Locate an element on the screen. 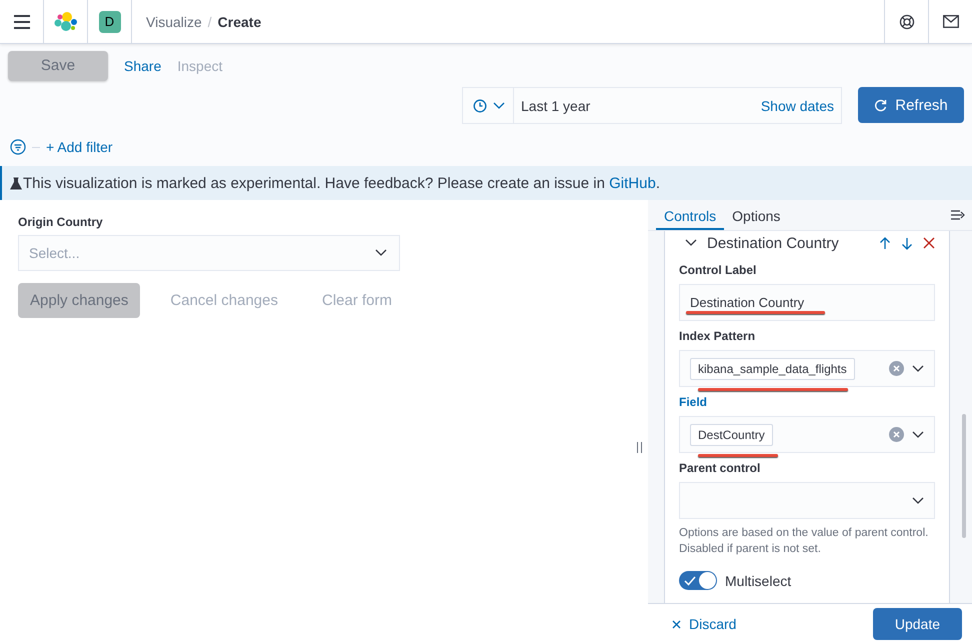 The image size is (972, 644). toolbar-link: Share is located at coordinates (143, 66).